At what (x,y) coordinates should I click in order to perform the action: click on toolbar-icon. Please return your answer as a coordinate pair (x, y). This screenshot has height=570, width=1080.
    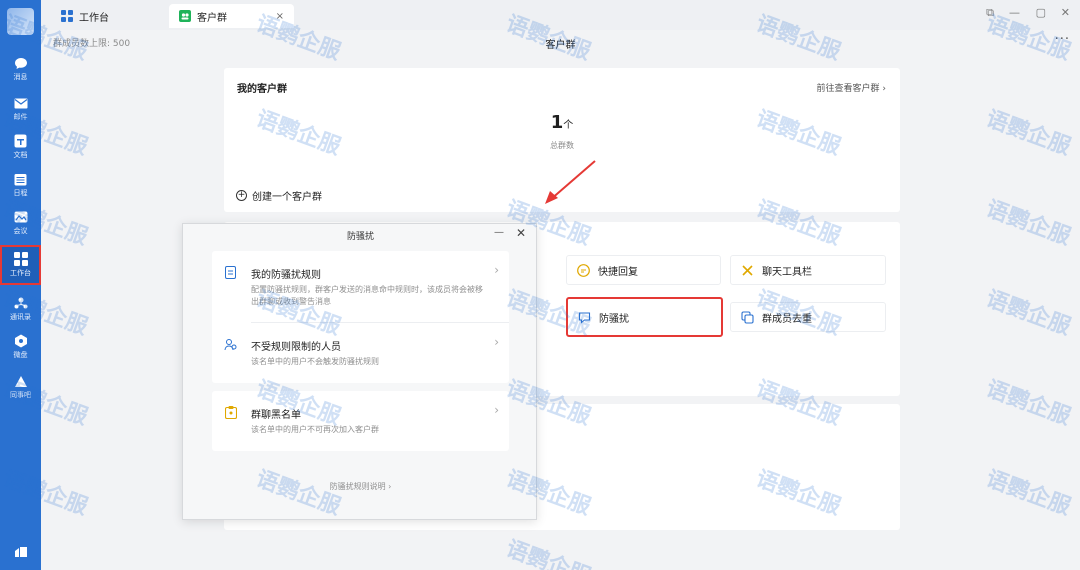
    Looking at the image, I should click on (747, 270).